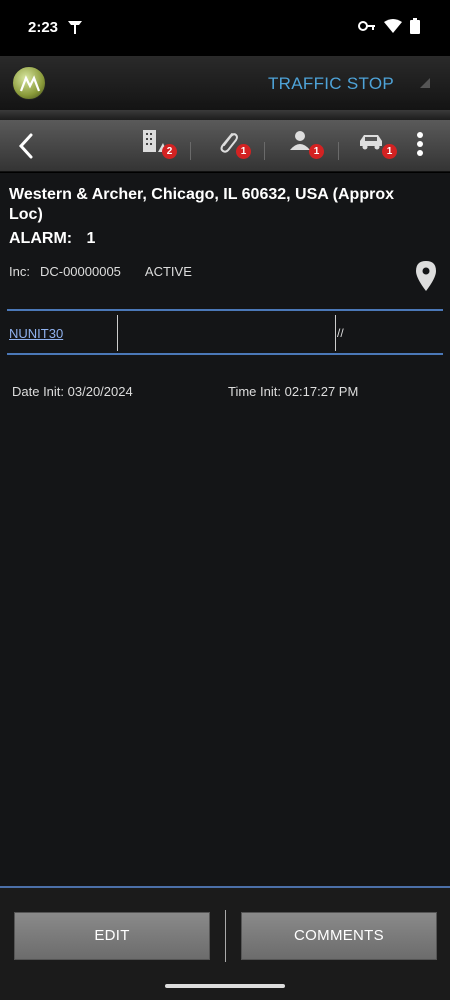  What do you see at coordinates (168, 271) in the screenshot?
I see `status-badge: ACTIVE` at bounding box center [168, 271].